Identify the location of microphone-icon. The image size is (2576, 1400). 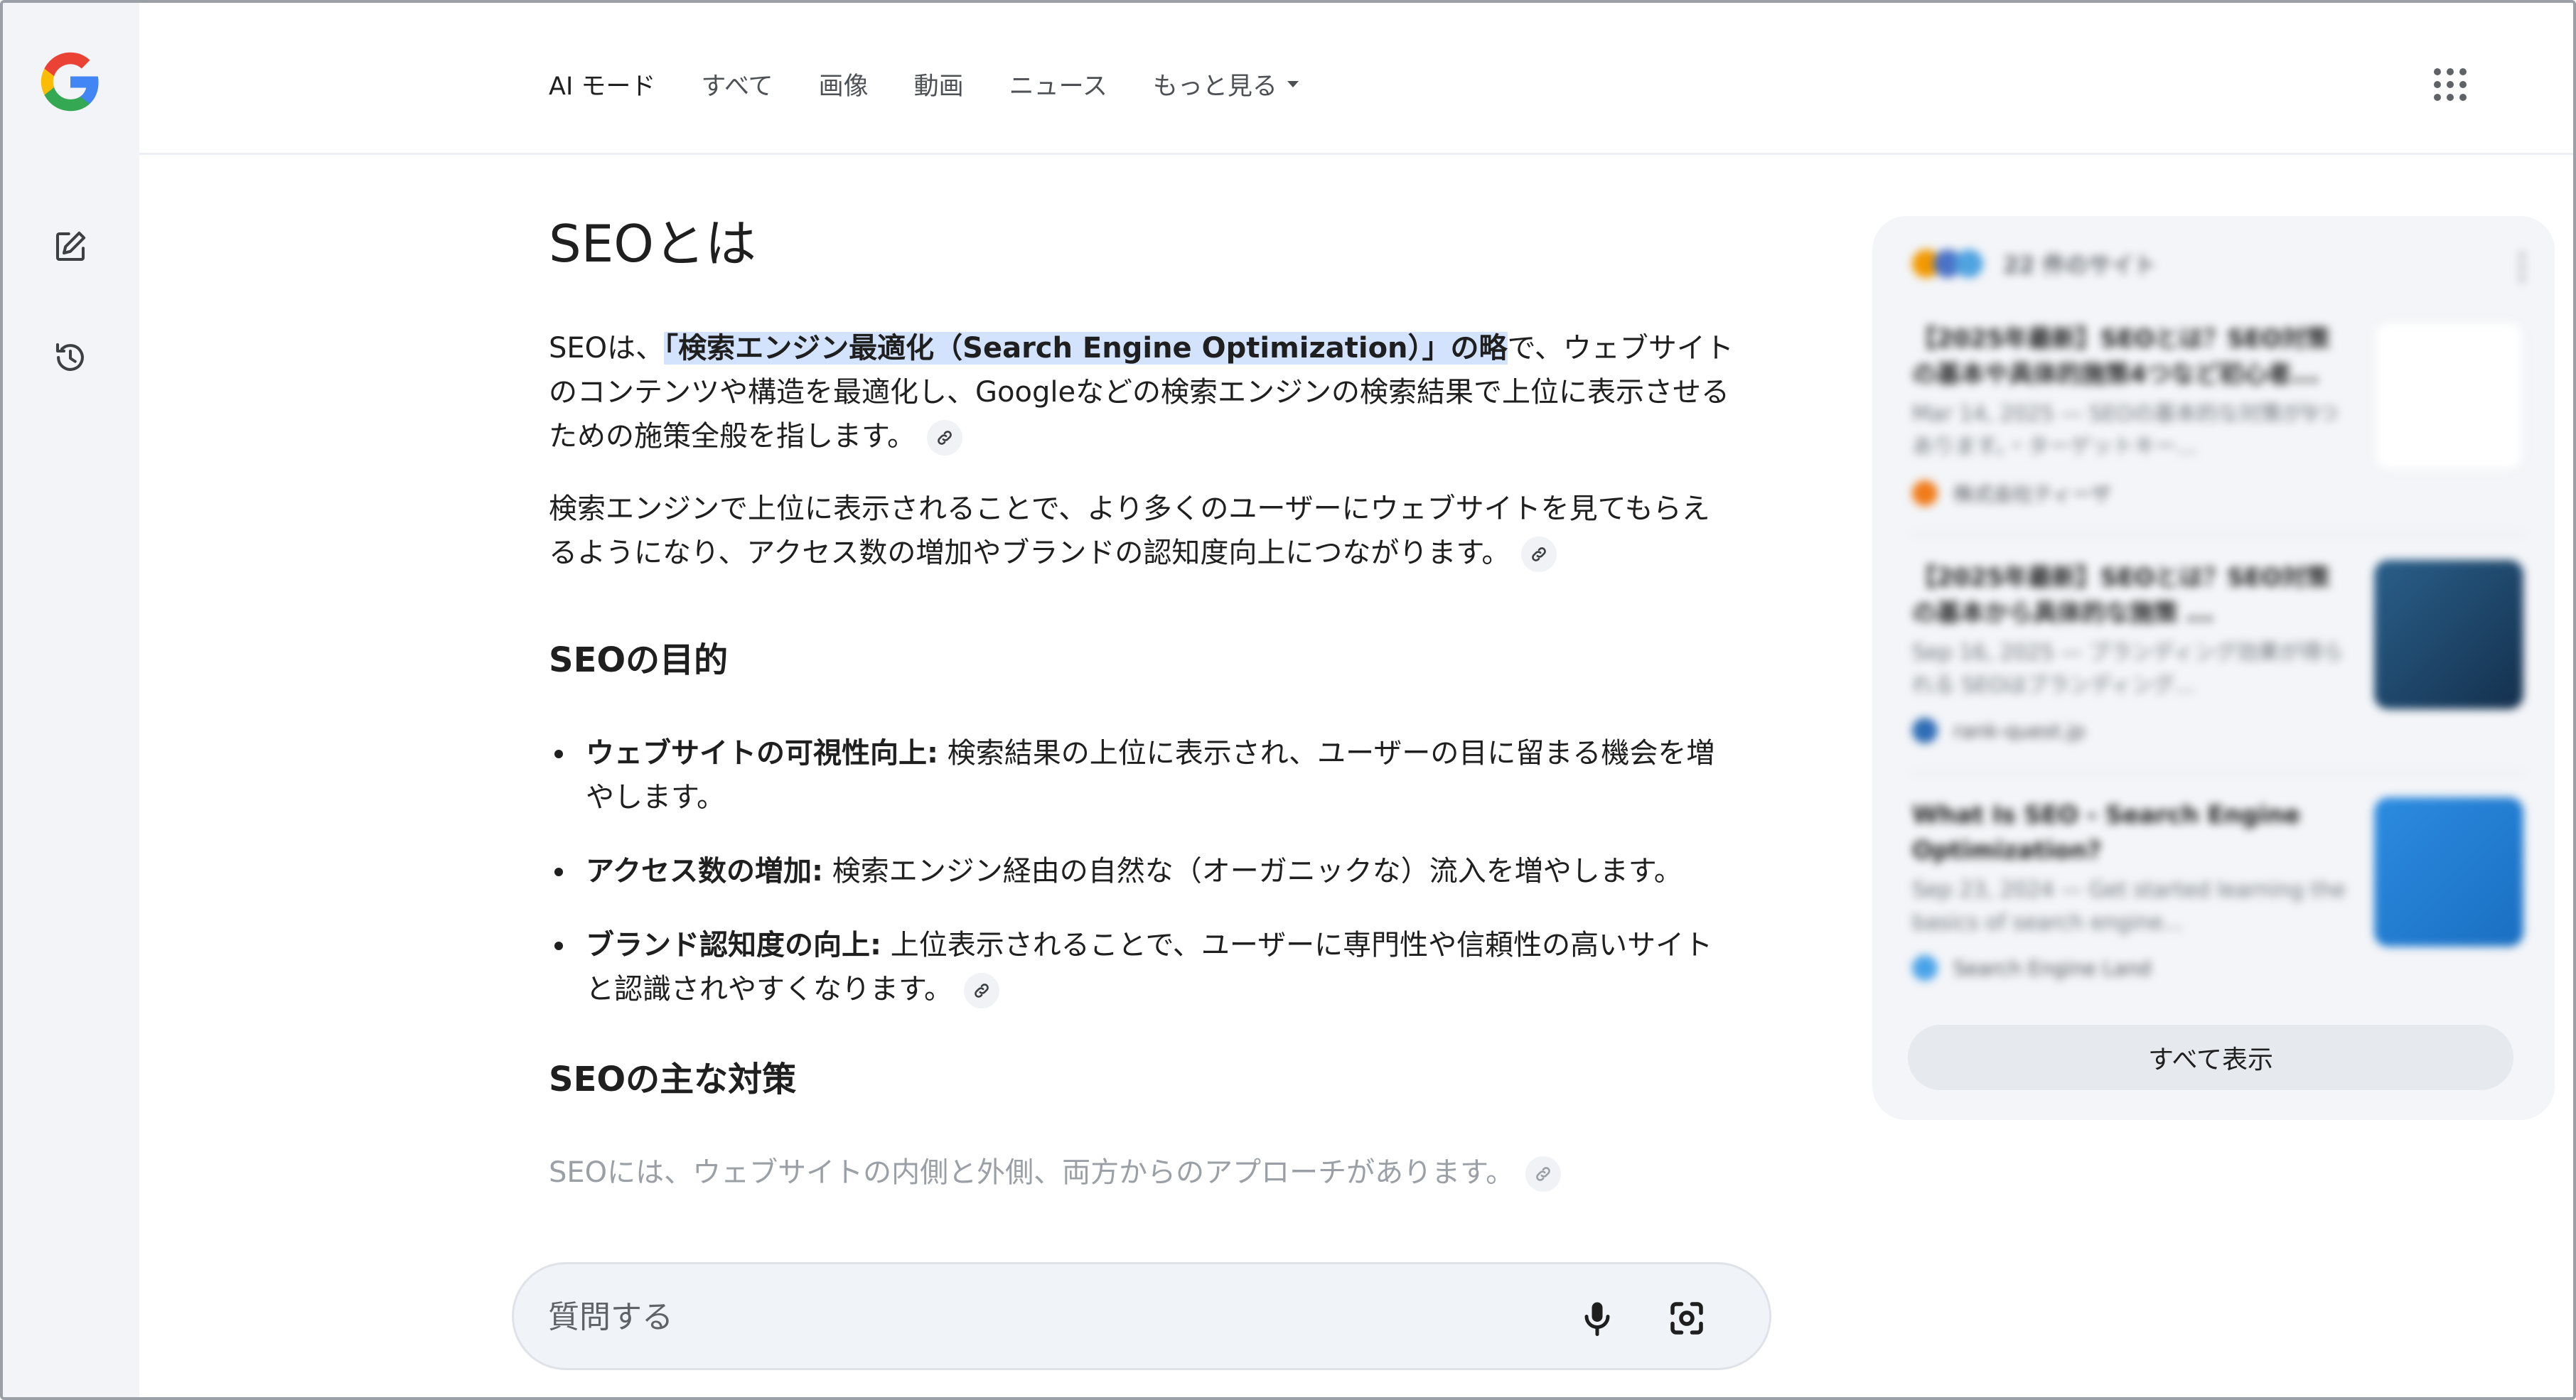
(1597, 1319).